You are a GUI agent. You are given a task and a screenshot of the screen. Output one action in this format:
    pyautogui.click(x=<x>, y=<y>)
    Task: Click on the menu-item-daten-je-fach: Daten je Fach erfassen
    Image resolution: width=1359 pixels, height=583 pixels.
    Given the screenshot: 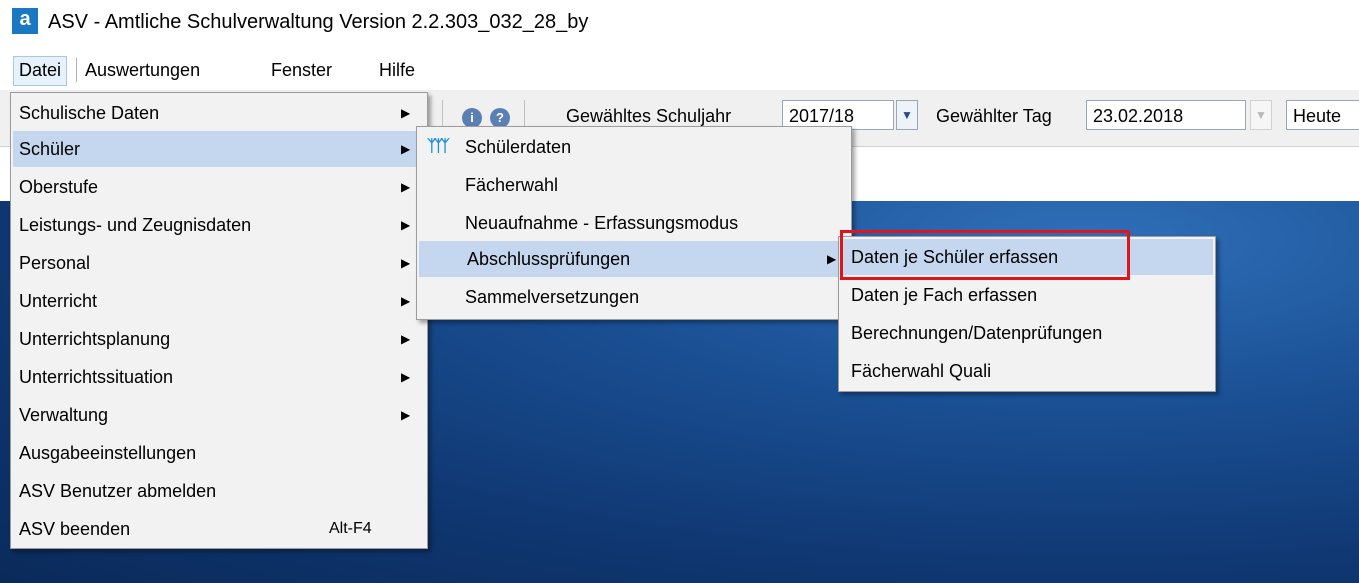 What is the action you would take?
    pyautogui.click(x=1027, y=295)
    